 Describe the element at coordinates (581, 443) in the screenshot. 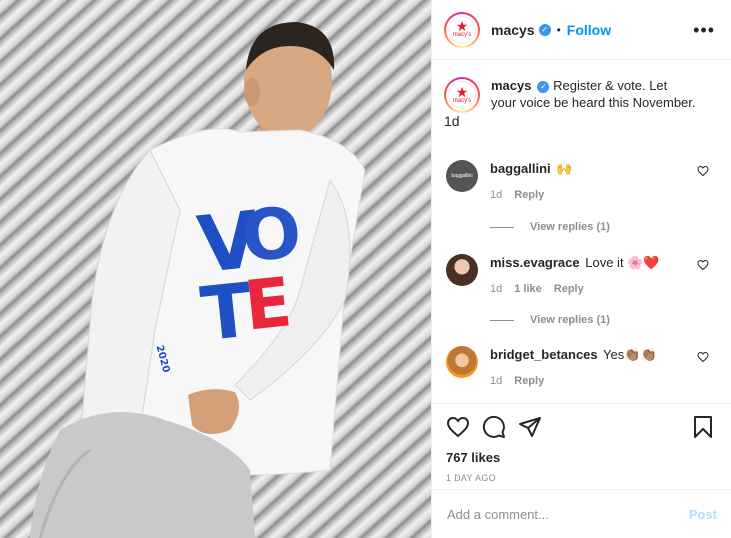

I see `post-actions: 767 likes 1 DAY AGO` at that location.